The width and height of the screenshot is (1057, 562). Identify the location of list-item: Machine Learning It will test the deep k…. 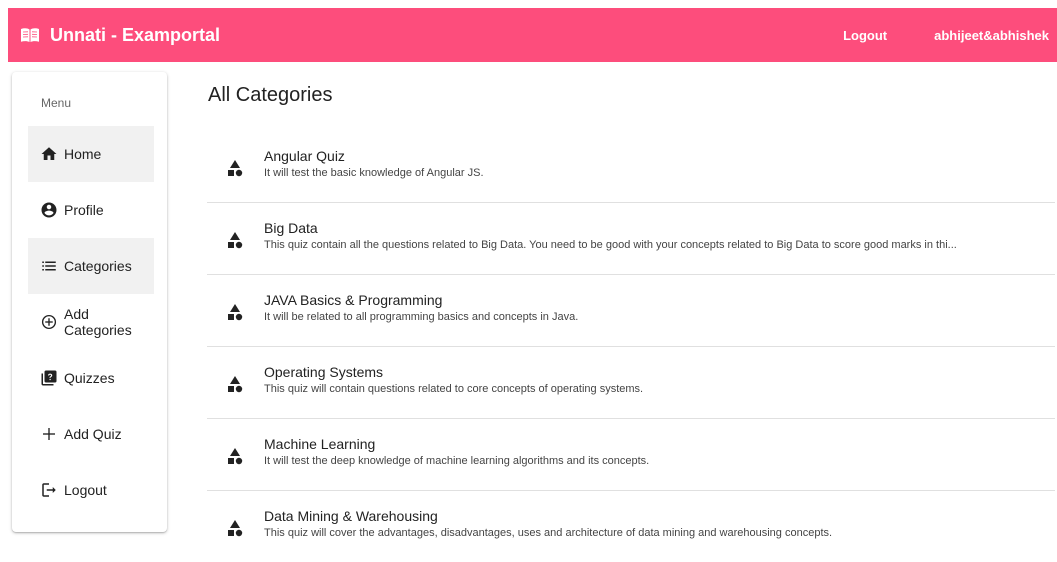
(631, 455).